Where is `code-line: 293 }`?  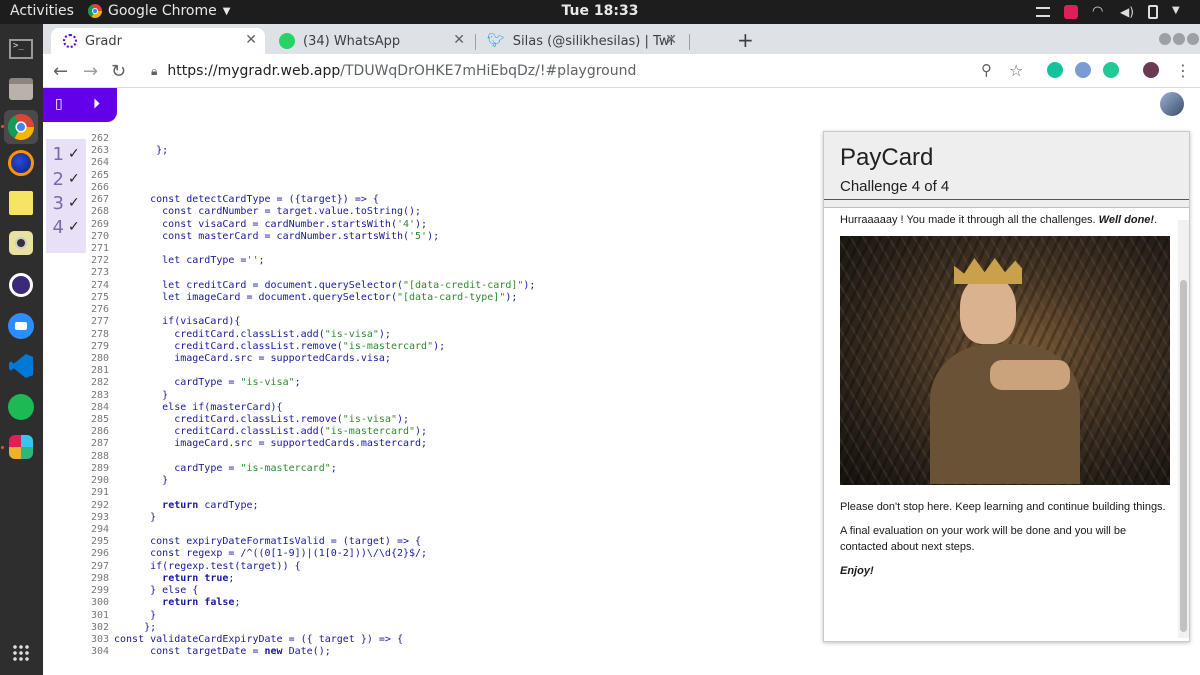 code-line: 293 } is located at coordinates (447, 518).